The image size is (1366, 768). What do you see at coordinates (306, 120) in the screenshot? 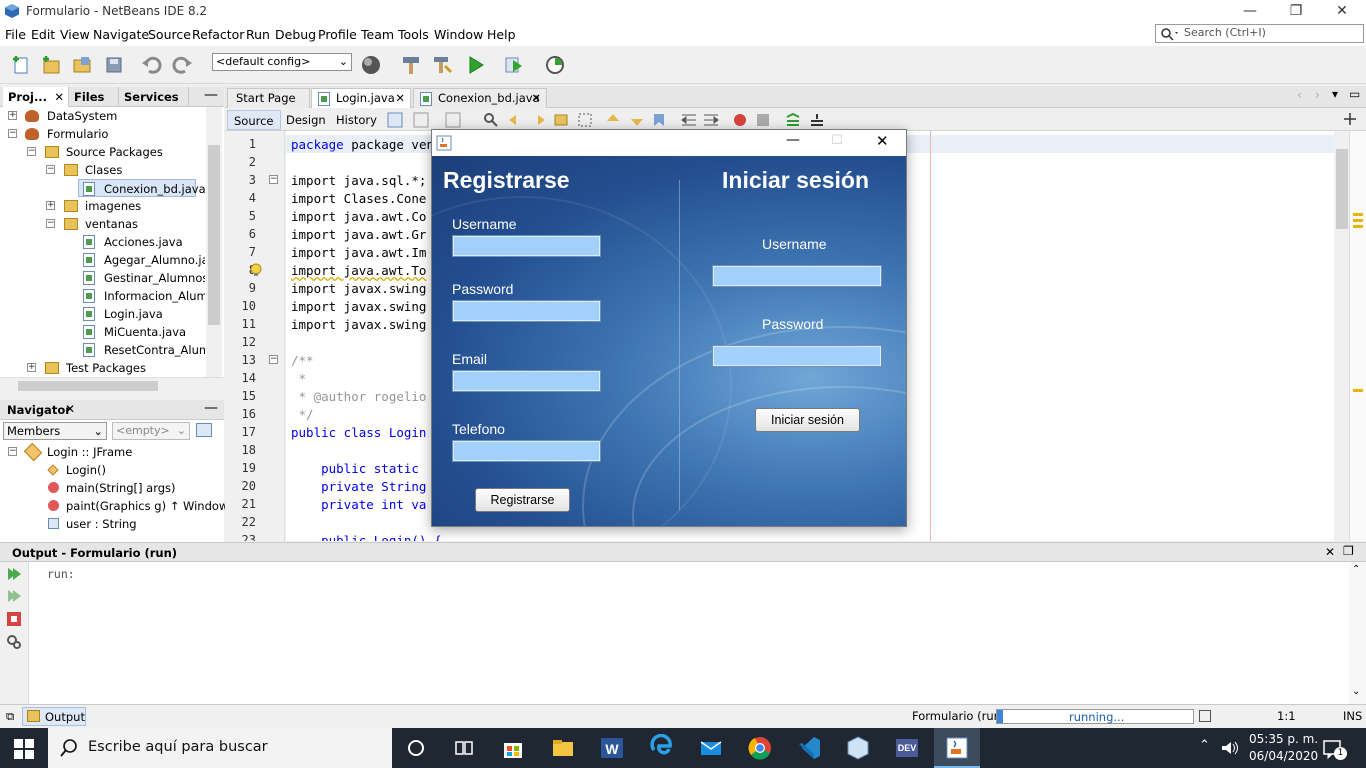
I see `subtab-design: Design` at bounding box center [306, 120].